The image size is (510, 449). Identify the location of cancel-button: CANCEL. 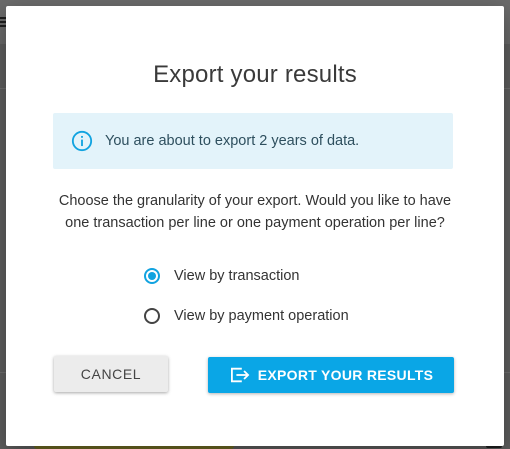
(111, 374).